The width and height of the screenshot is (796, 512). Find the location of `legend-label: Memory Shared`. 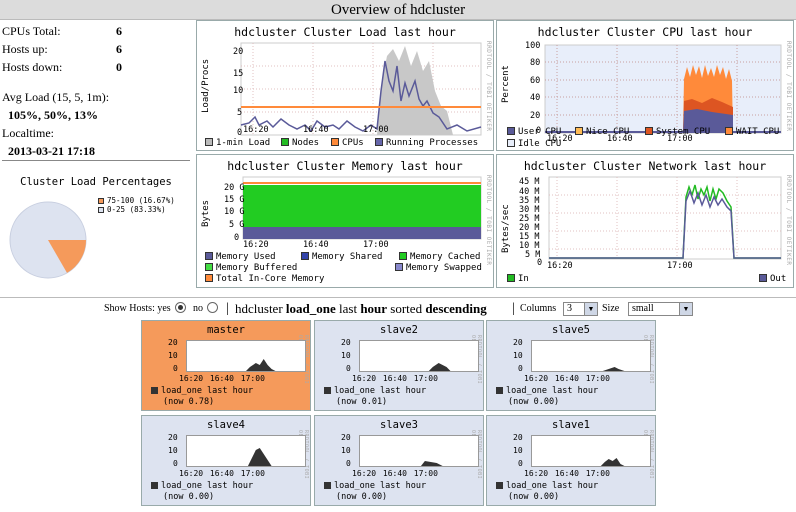

legend-label: Memory Shared is located at coordinates (347, 257).